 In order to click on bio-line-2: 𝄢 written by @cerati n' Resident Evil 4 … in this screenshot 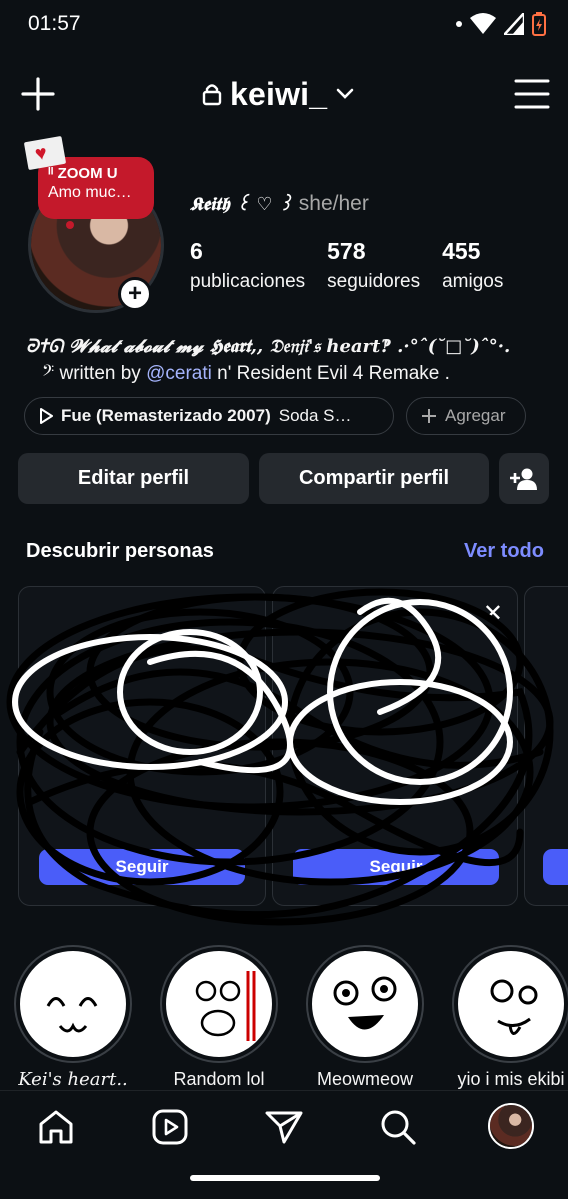, I will do `click(291, 373)`.